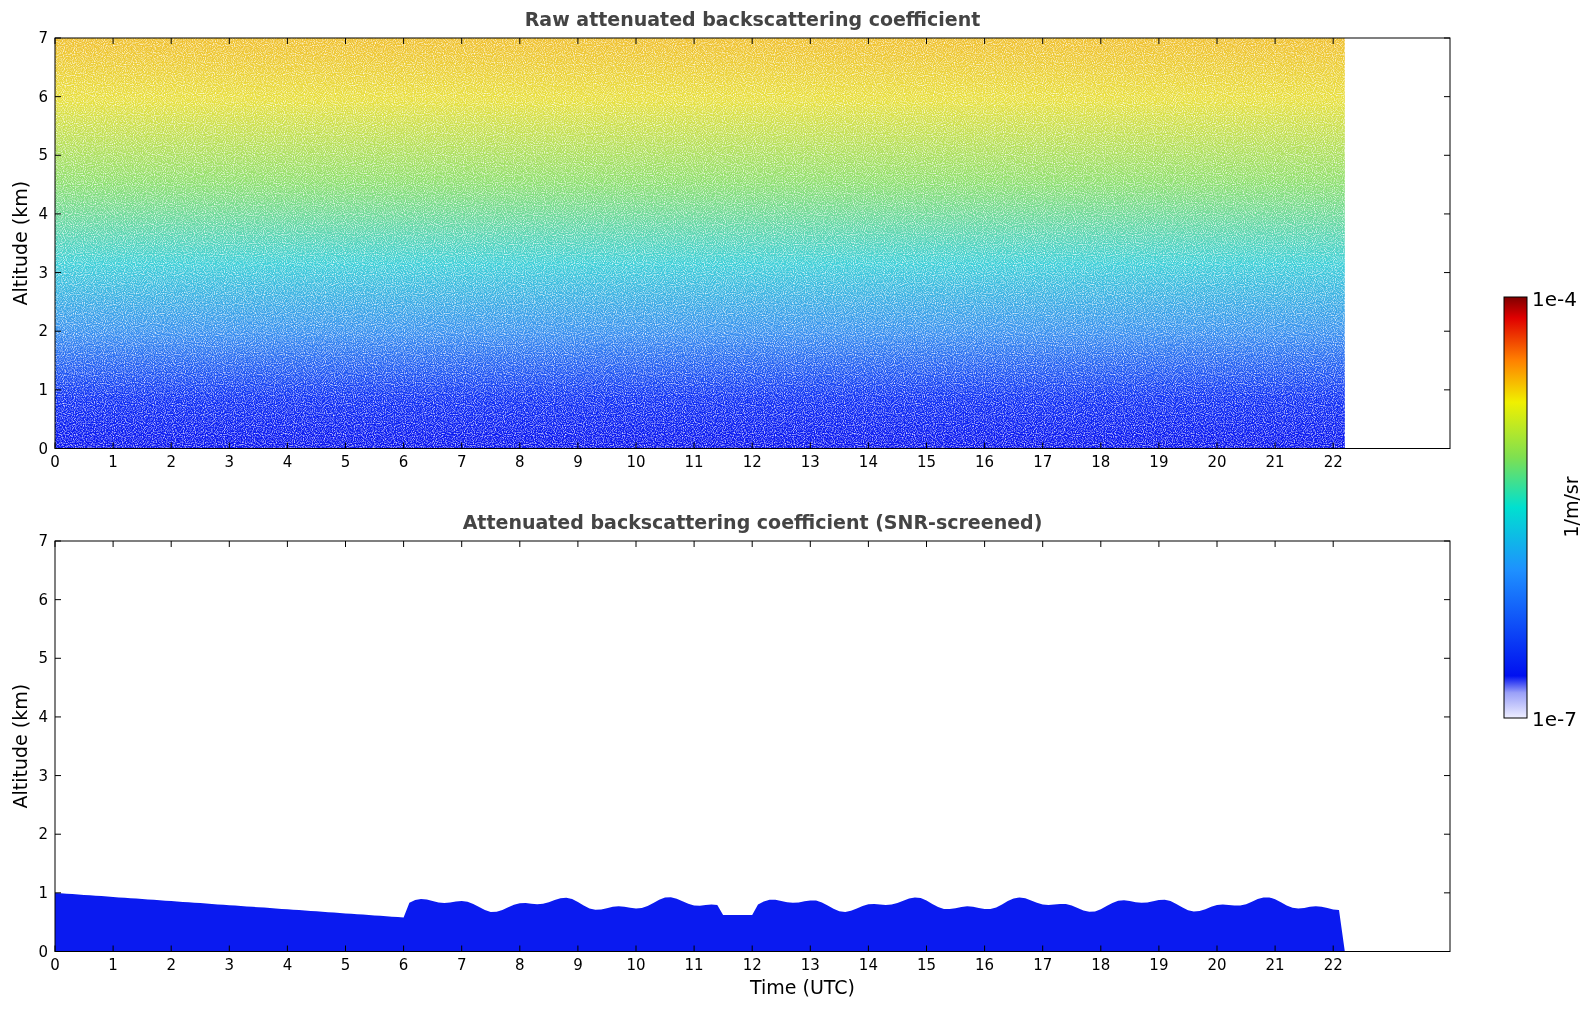 The height and width of the screenshot is (1020, 1595). Describe the element at coordinates (1554, 719) in the screenshot. I see `colorbar-label: 1e-7` at that location.